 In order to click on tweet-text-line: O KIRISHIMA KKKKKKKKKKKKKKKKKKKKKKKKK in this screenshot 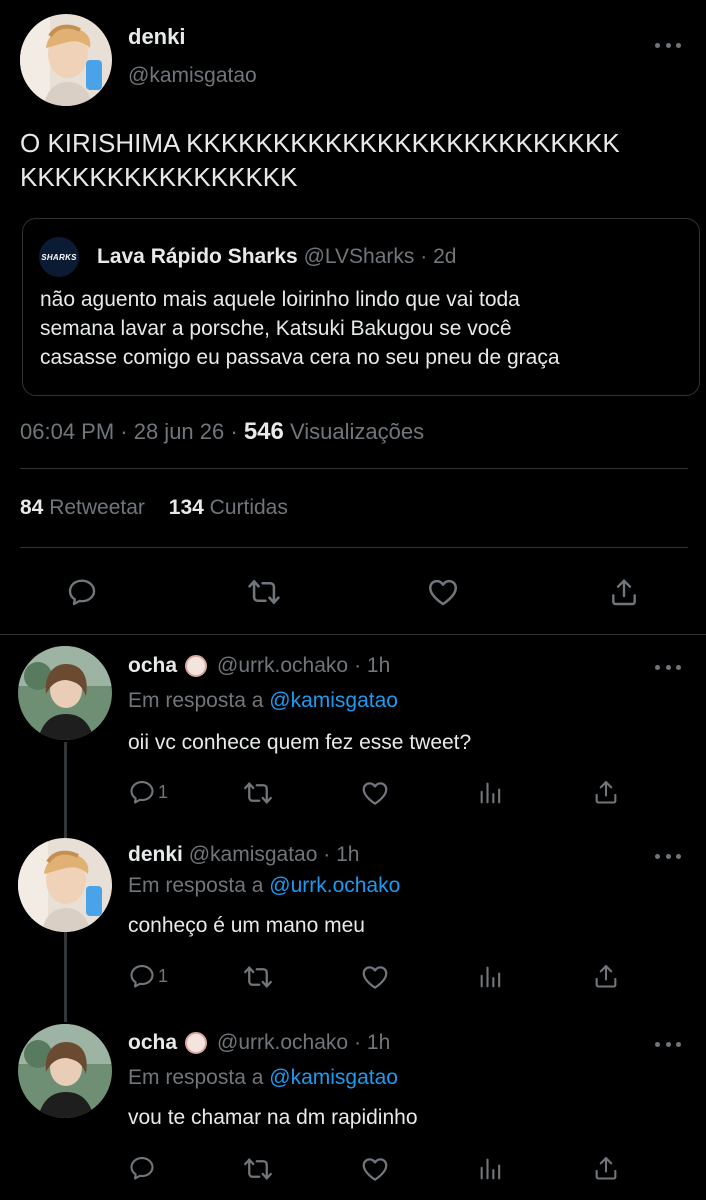, I will do `click(320, 143)`.